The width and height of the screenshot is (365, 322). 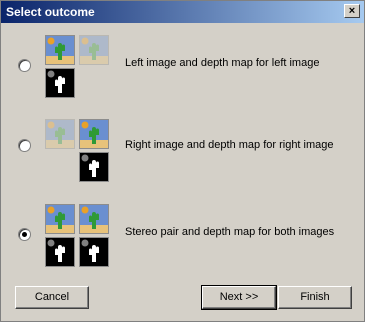 I want to click on close-button: ×, so click(x=352, y=11).